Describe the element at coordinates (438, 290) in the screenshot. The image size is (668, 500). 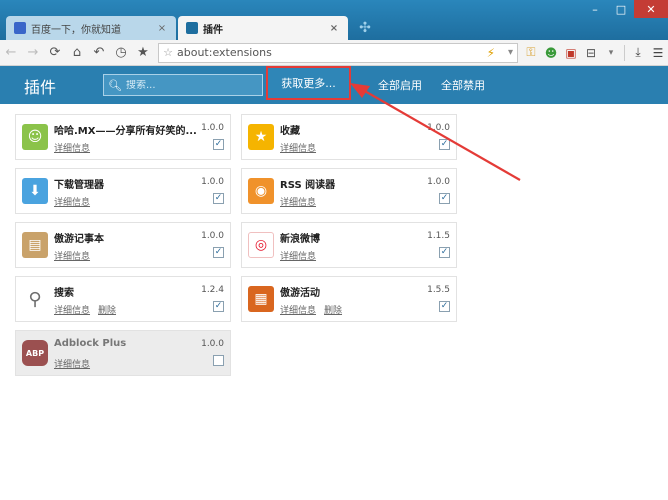
I see `extension-version: 1.5.5` at that location.